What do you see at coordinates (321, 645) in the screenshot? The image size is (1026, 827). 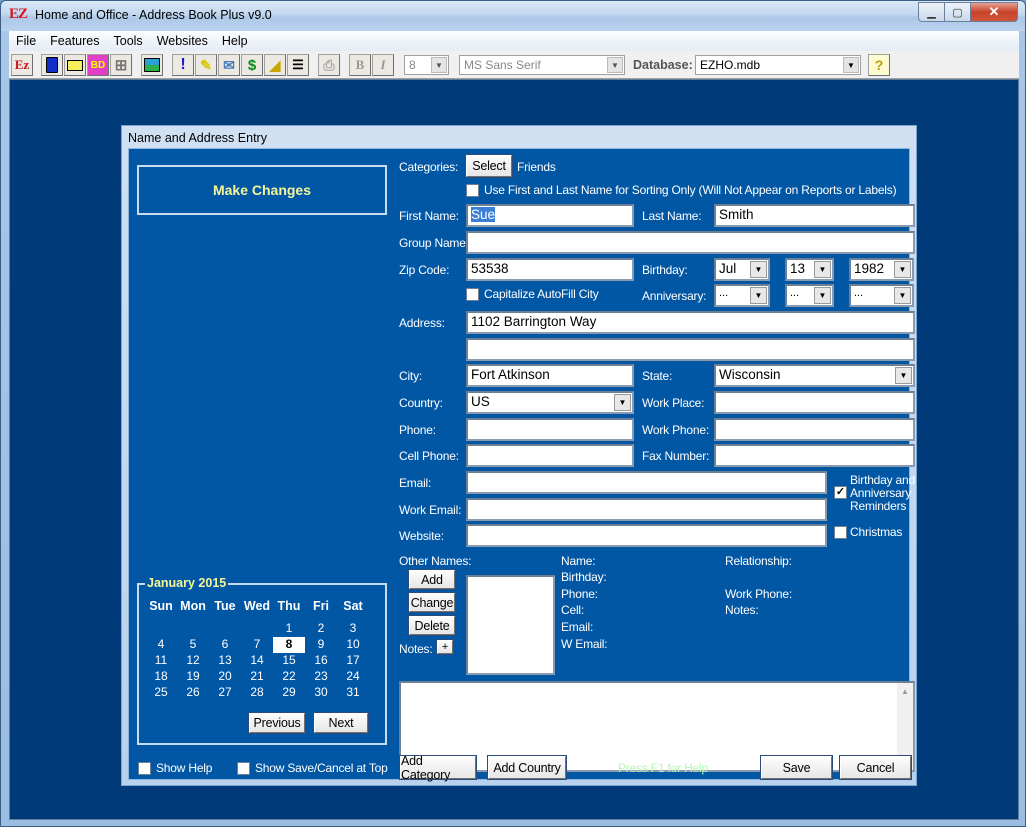 I see `calendar-day: 9` at bounding box center [321, 645].